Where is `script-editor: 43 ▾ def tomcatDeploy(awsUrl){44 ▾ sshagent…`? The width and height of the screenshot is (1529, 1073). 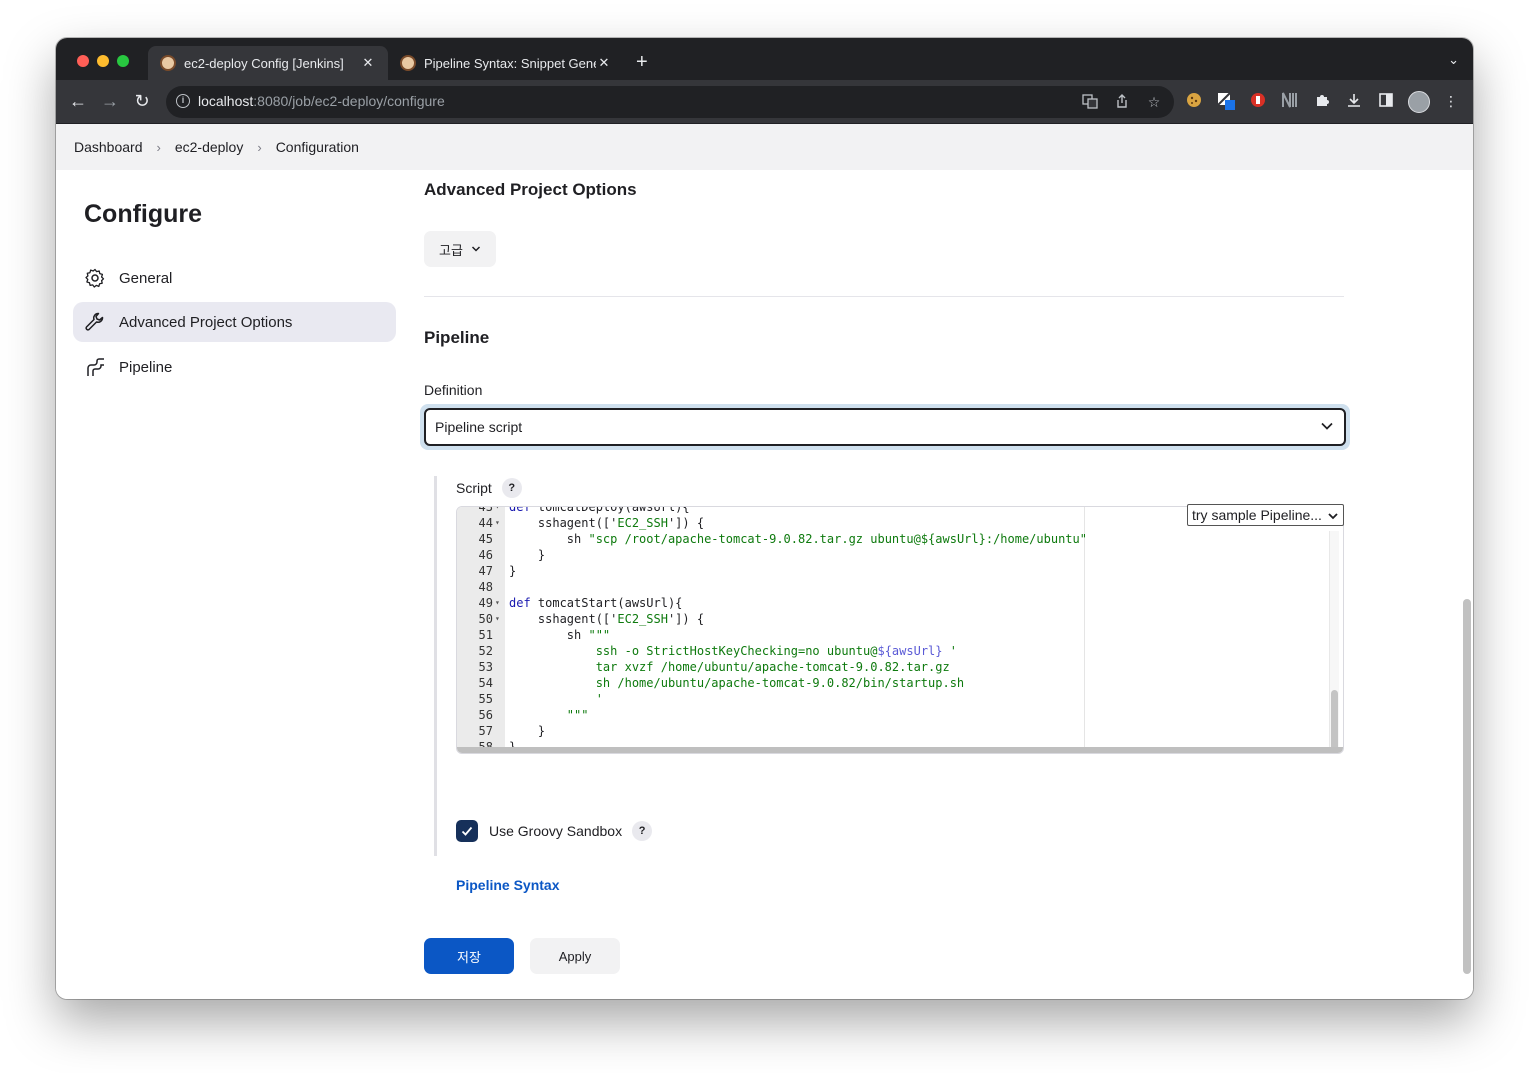 script-editor: 43 ▾ def tomcatDeploy(awsUrl){44 ▾ sshagent… is located at coordinates (900, 630).